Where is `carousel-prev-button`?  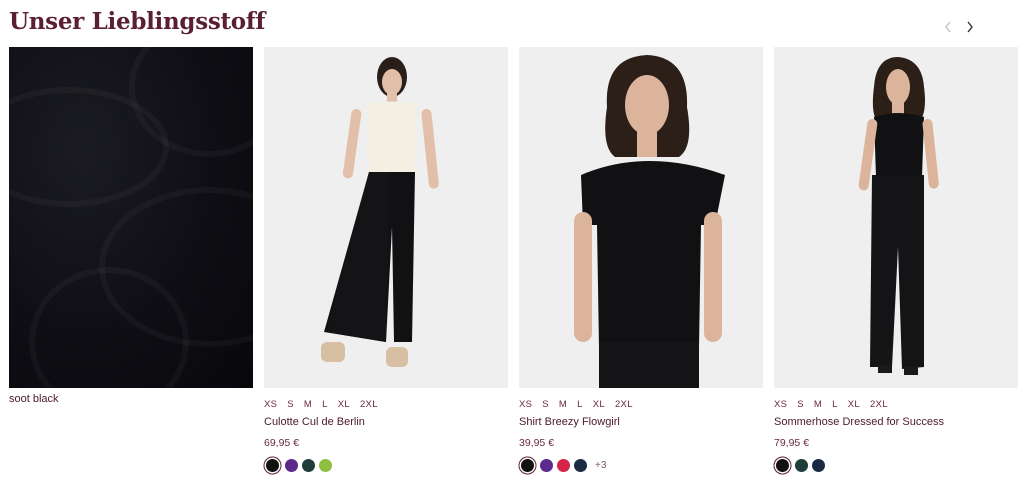 carousel-prev-button is located at coordinates (948, 27).